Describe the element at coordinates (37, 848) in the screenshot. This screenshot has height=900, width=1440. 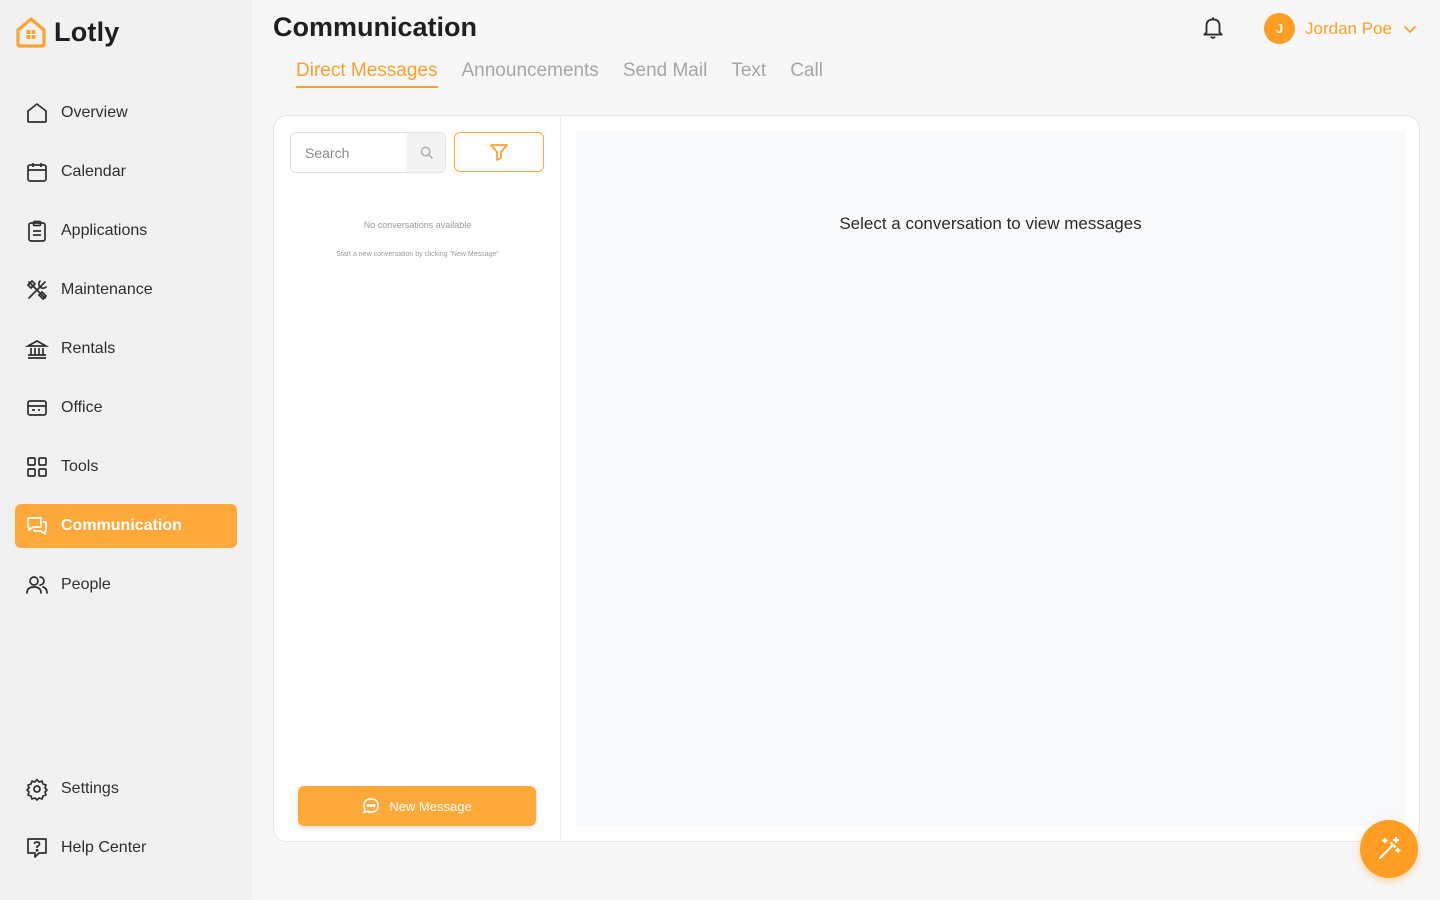
I see `help-icon` at that location.